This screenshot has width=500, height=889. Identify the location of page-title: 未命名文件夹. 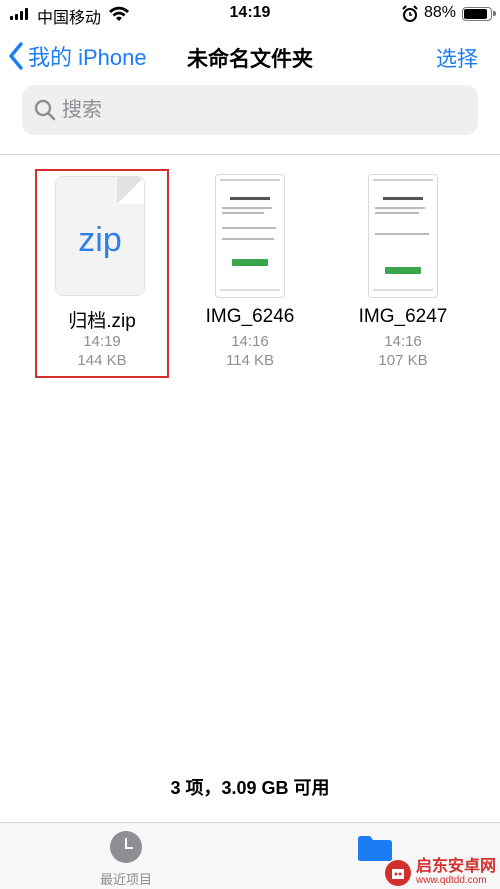
(250, 59).